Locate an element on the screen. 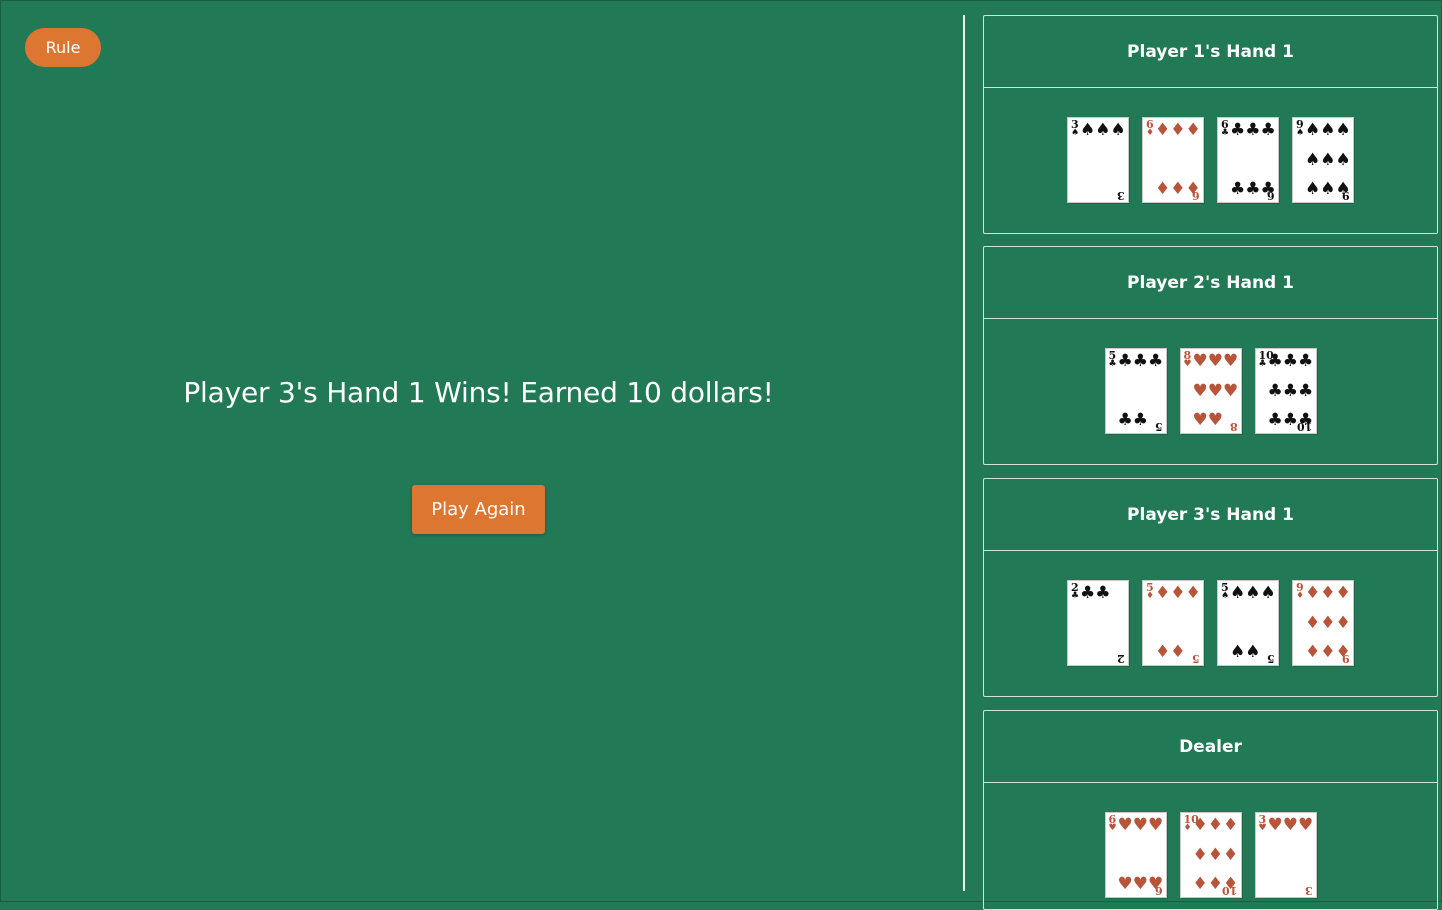  card-pips: ♣ ♣ ♣ ♣ ♣ ♣ ♣ ♣ ♣ is located at coordinates (1290, 390).